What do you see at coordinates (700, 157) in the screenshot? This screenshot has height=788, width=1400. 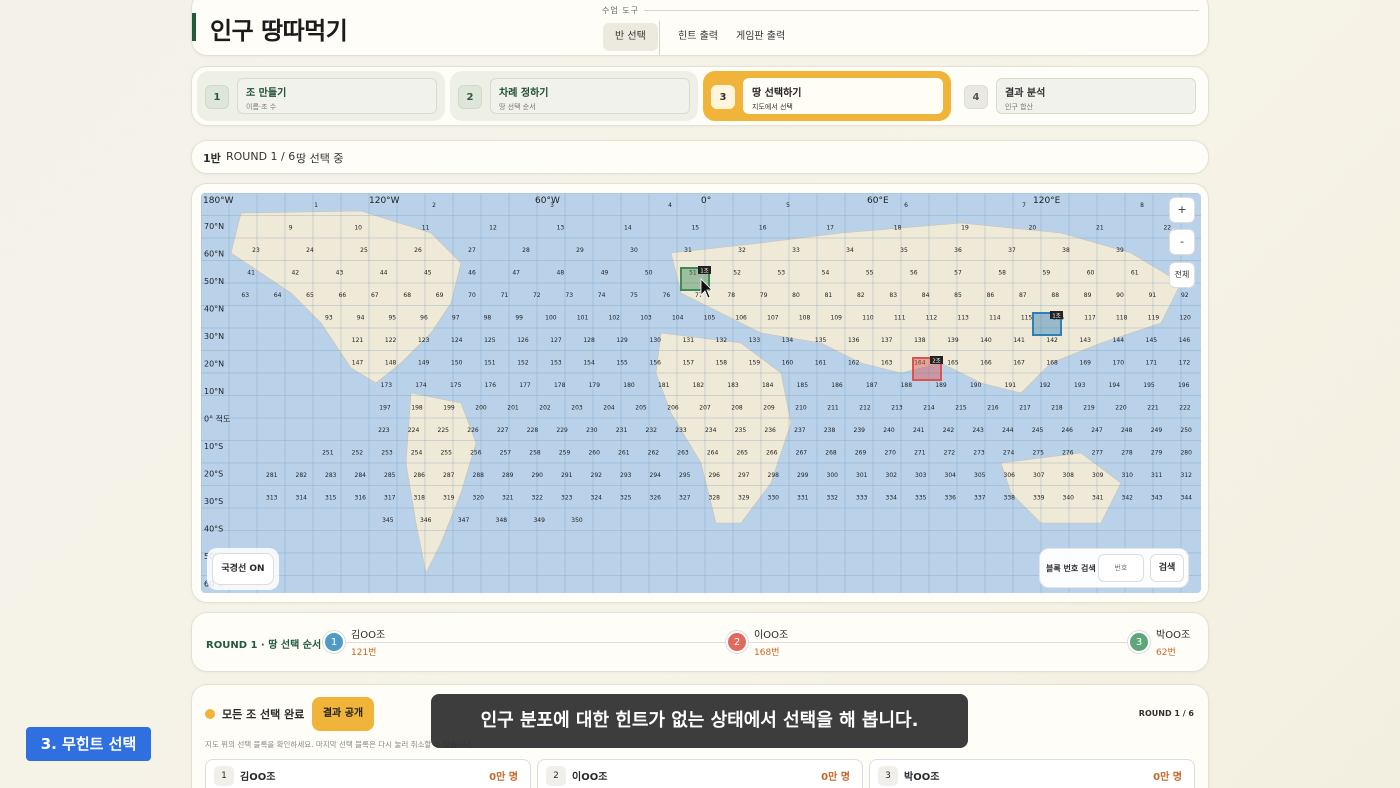 I see `round-status-bar: 1반 ROUND 1 / 6 땅 선택 중` at bounding box center [700, 157].